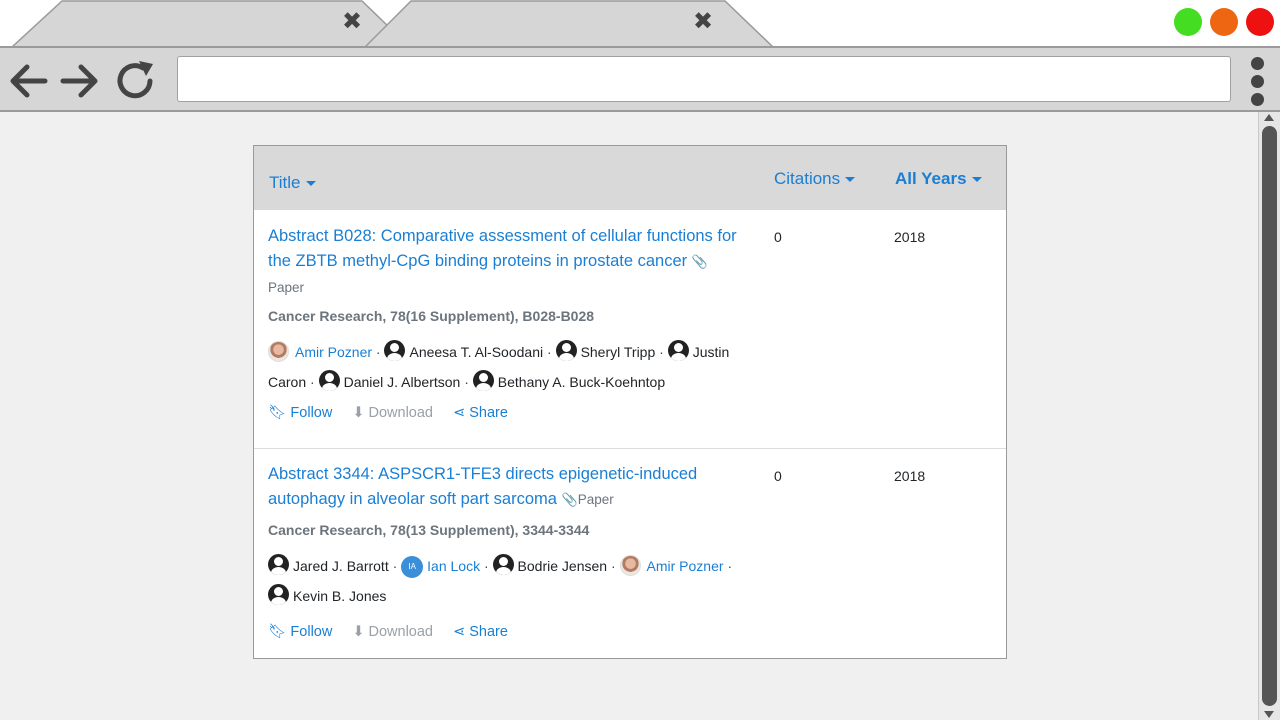  What do you see at coordinates (476, 352) in the screenshot?
I see `author-name: Aneesa T. Al-Soodani` at bounding box center [476, 352].